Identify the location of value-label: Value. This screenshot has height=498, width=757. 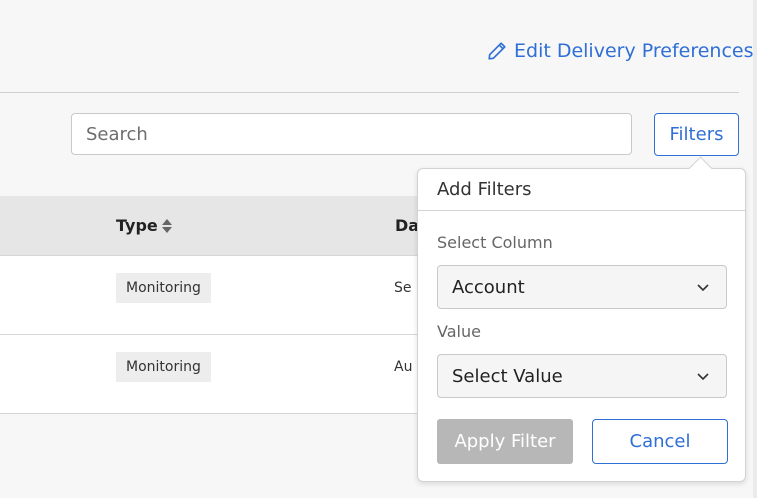
(459, 331).